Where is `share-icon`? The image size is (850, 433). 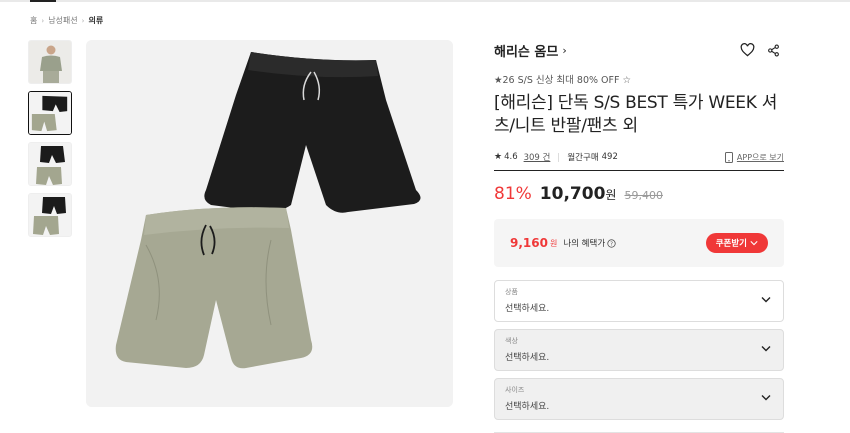
share-icon is located at coordinates (773, 50).